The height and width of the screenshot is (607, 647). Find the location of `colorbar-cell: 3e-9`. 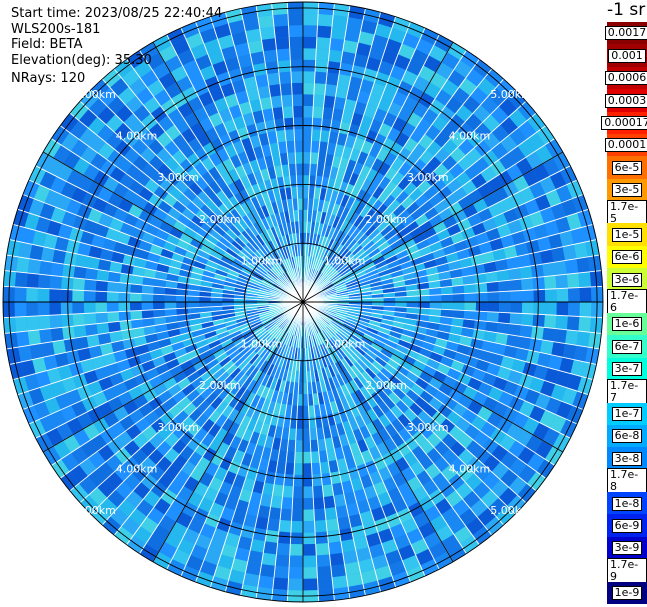

colorbar-cell: 3e-9 is located at coordinates (627, 548).